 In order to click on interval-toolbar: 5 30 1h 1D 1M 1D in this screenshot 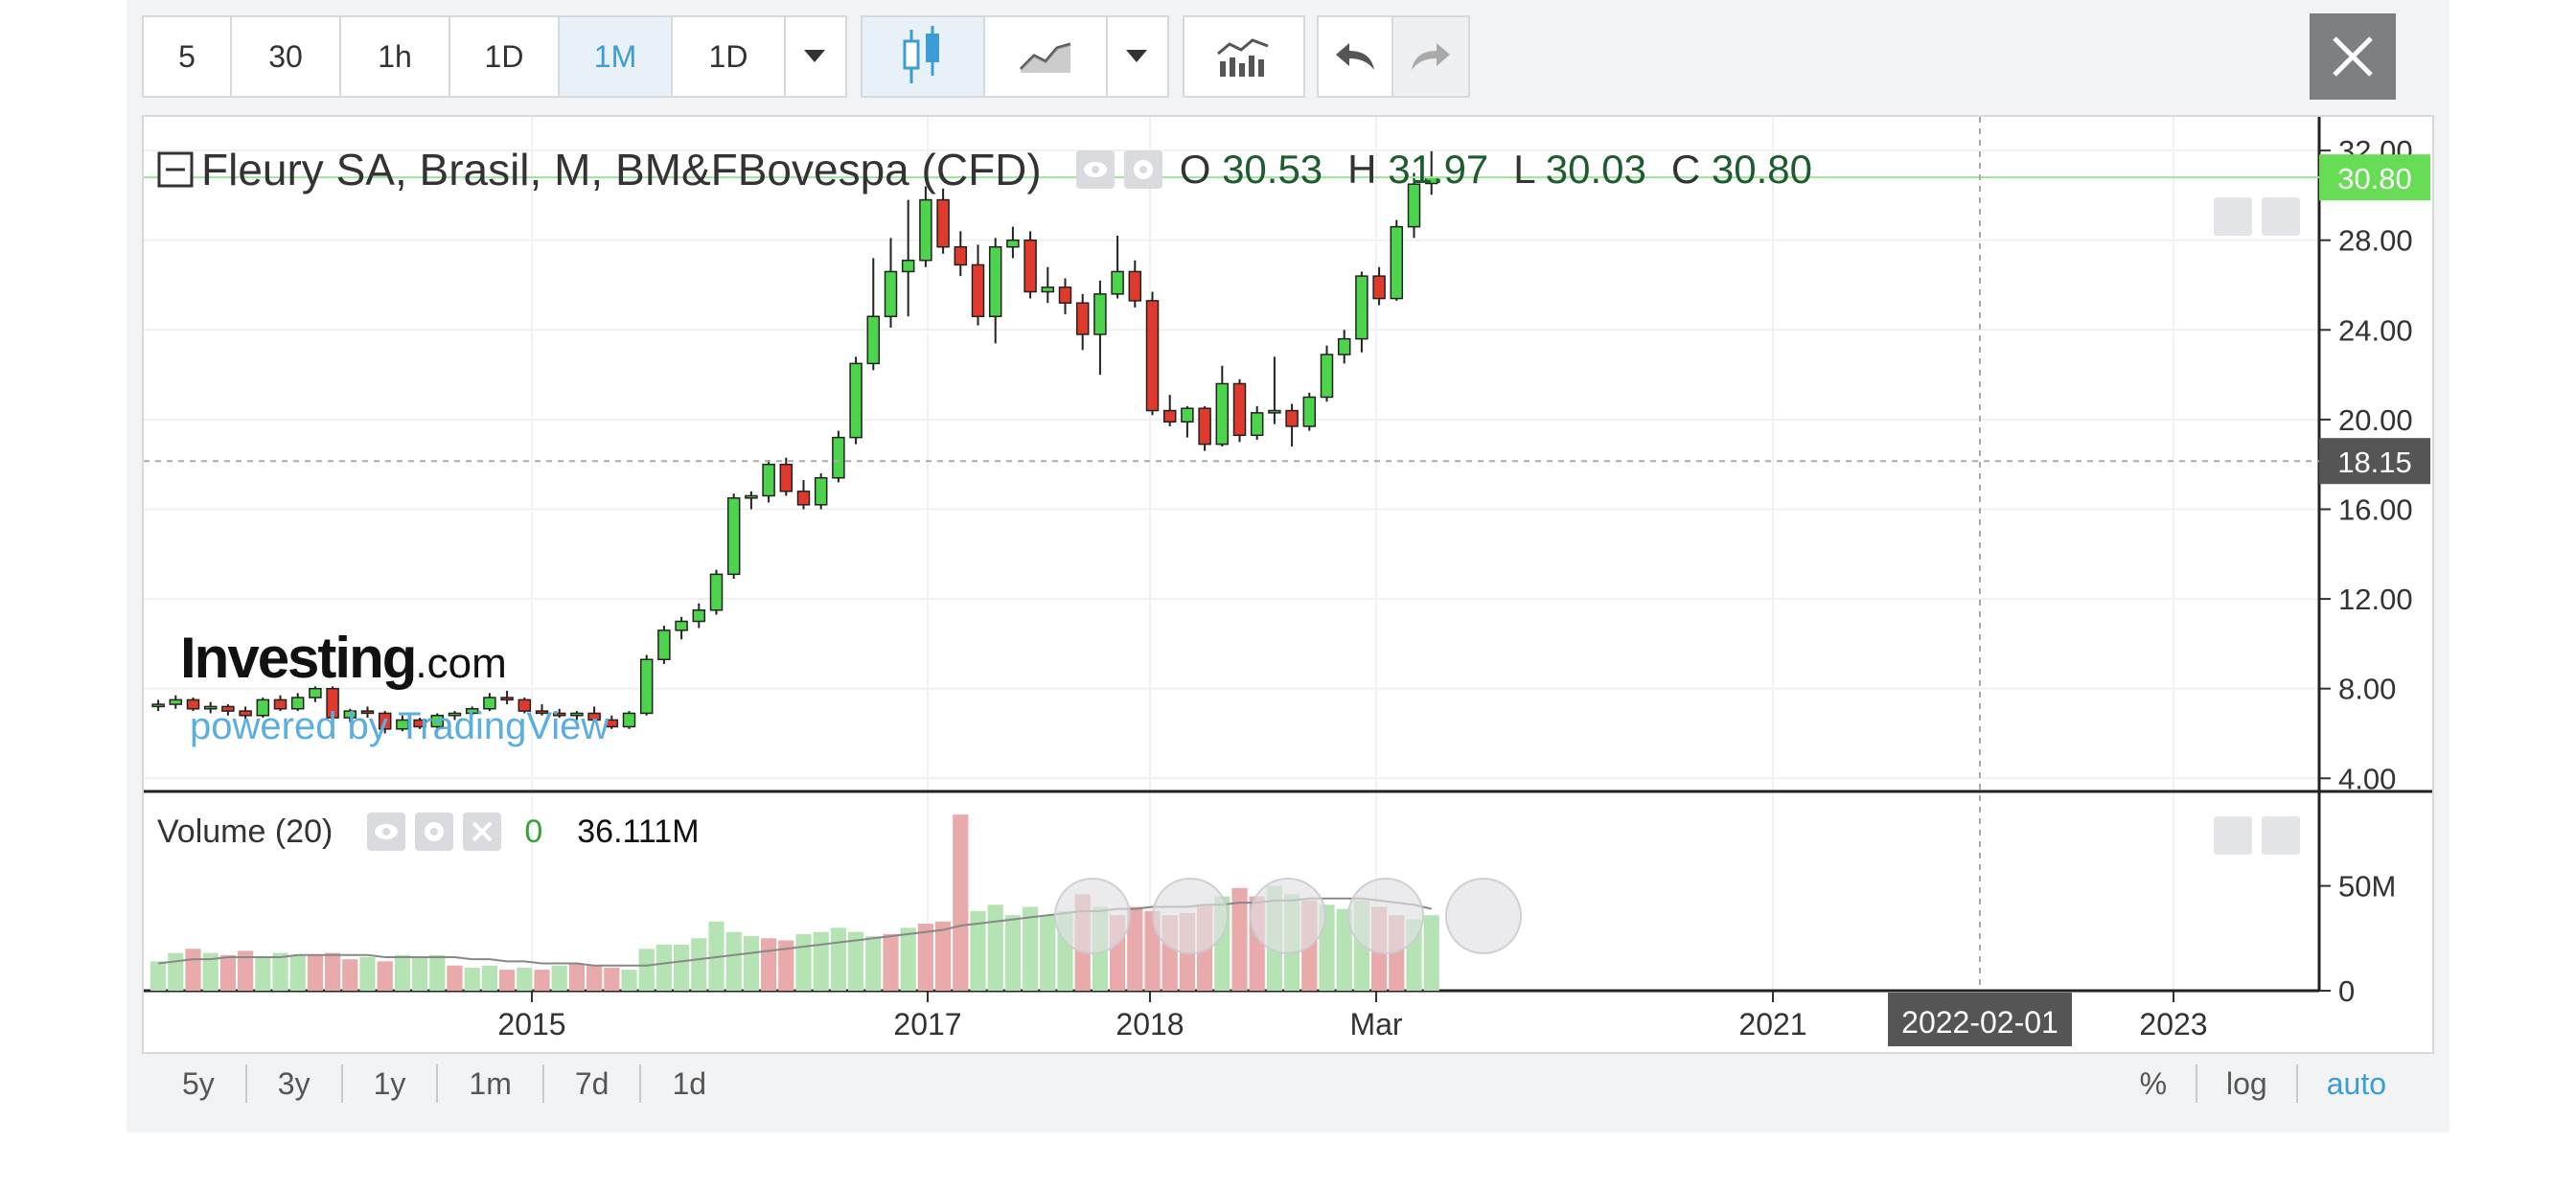, I will do `click(494, 57)`.